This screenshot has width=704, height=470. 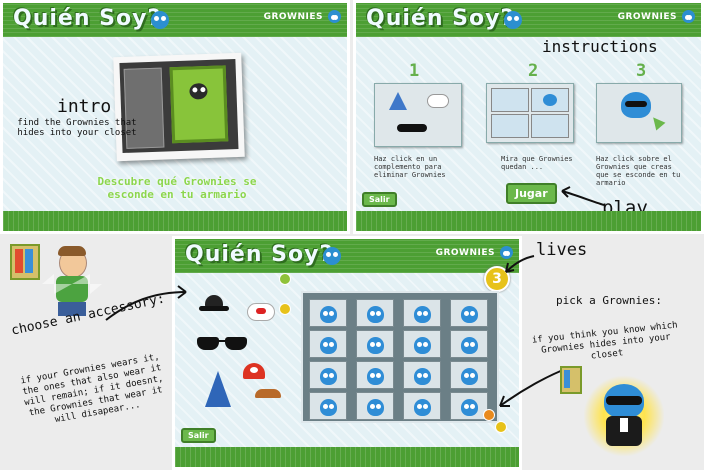 What do you see at coordinates (533, 71) in the screenshot?
I see `step-2-number: 2` at bounding box center [533, 71].